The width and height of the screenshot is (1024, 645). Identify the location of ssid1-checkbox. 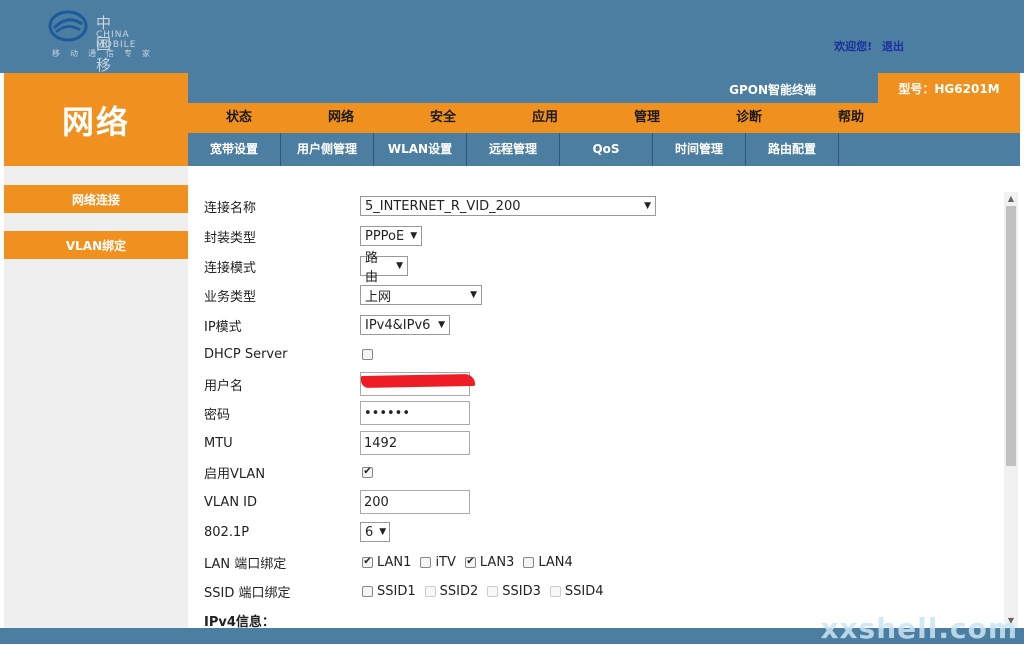
(367, 591).